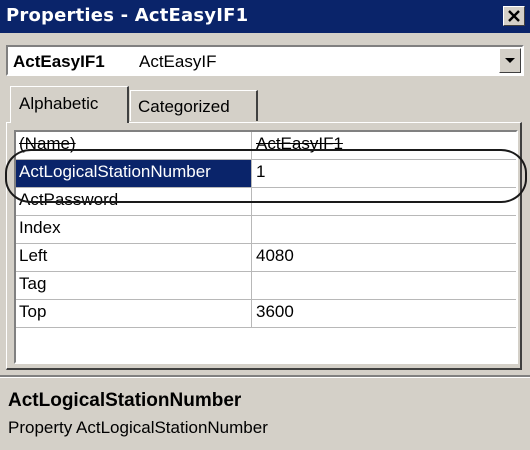  I want to click on close-button, so click(514, 16).